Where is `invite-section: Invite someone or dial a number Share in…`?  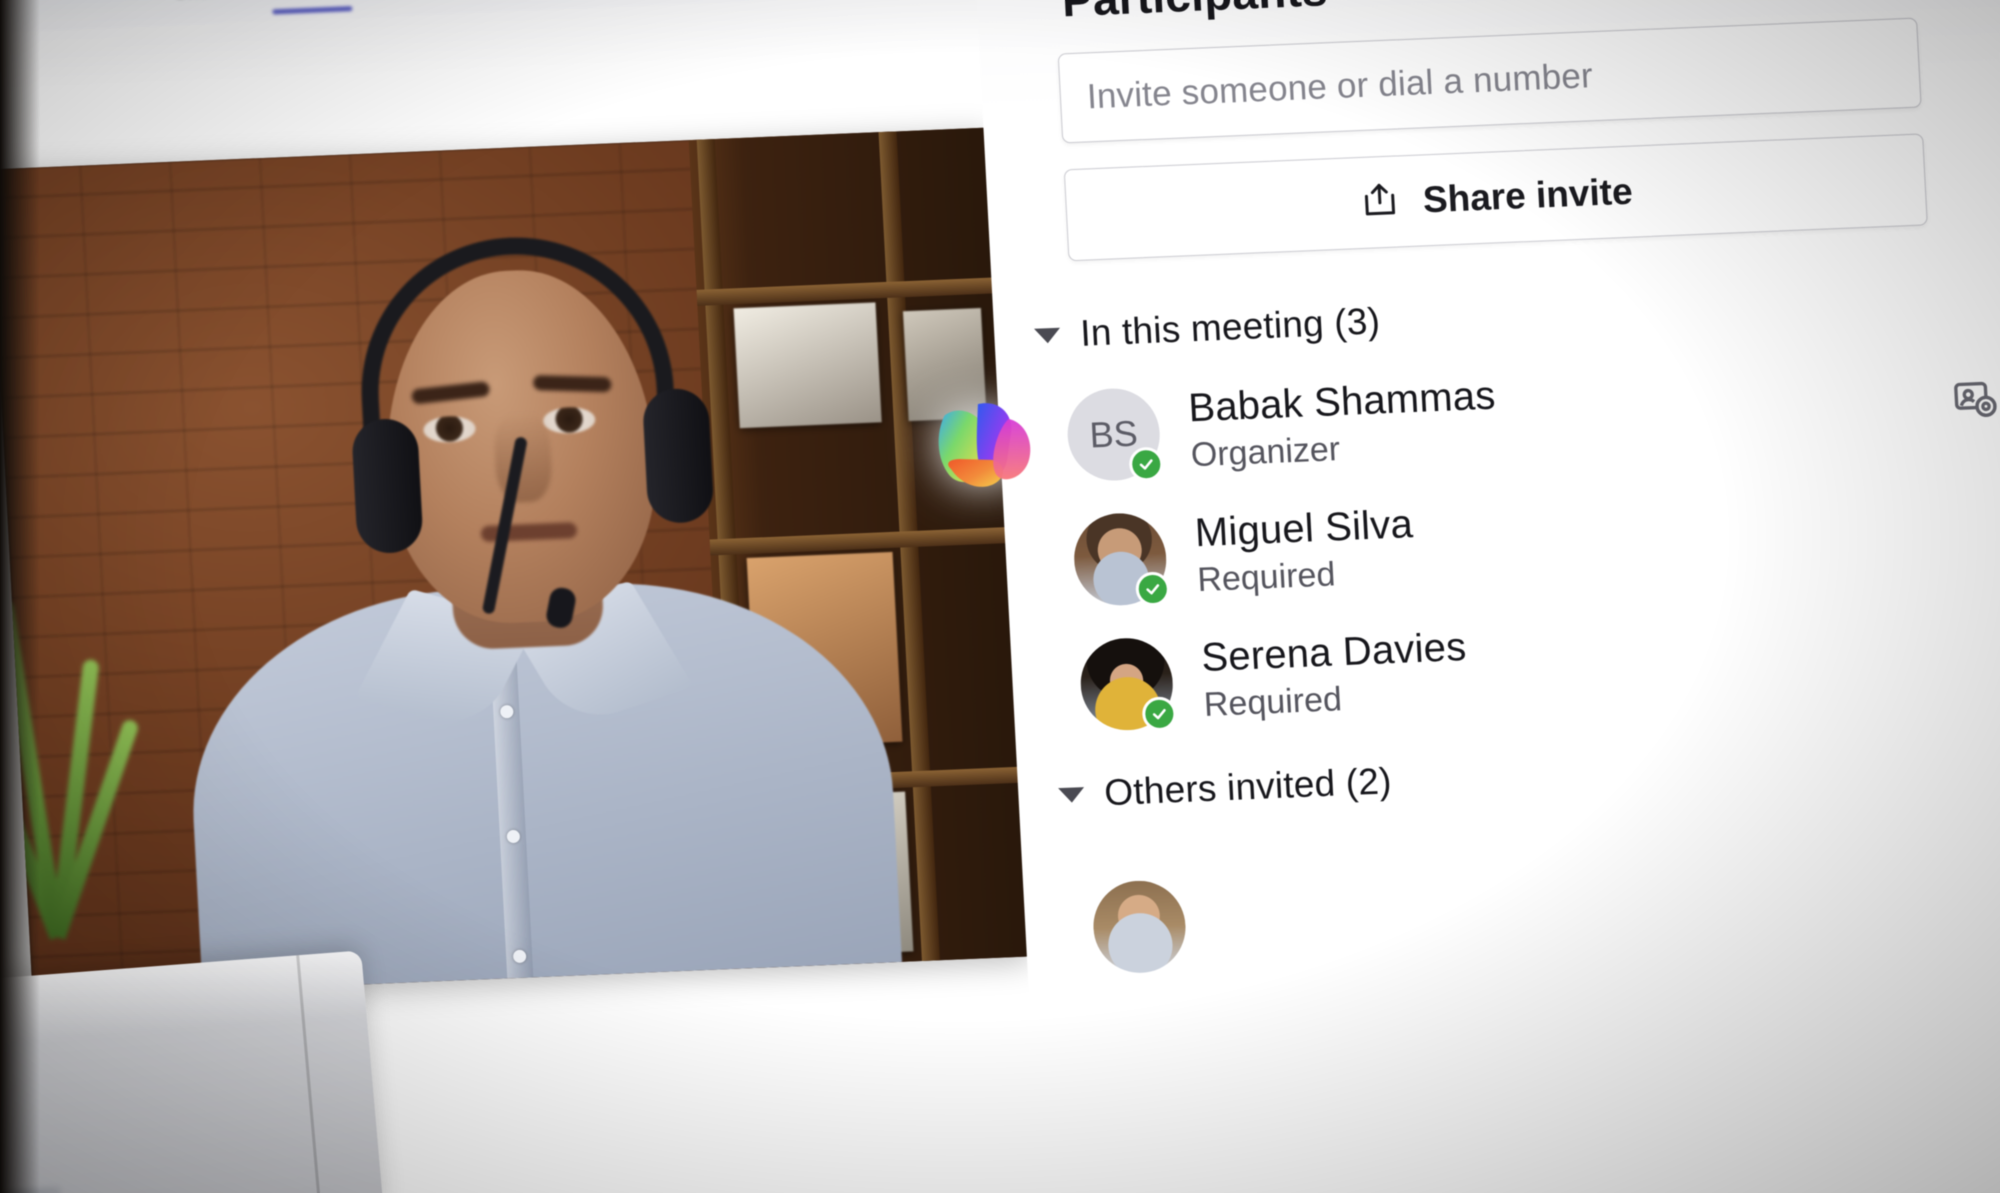 invite-section: Invite someone or dial a number Share in… is located at coordinates (1528, 131).